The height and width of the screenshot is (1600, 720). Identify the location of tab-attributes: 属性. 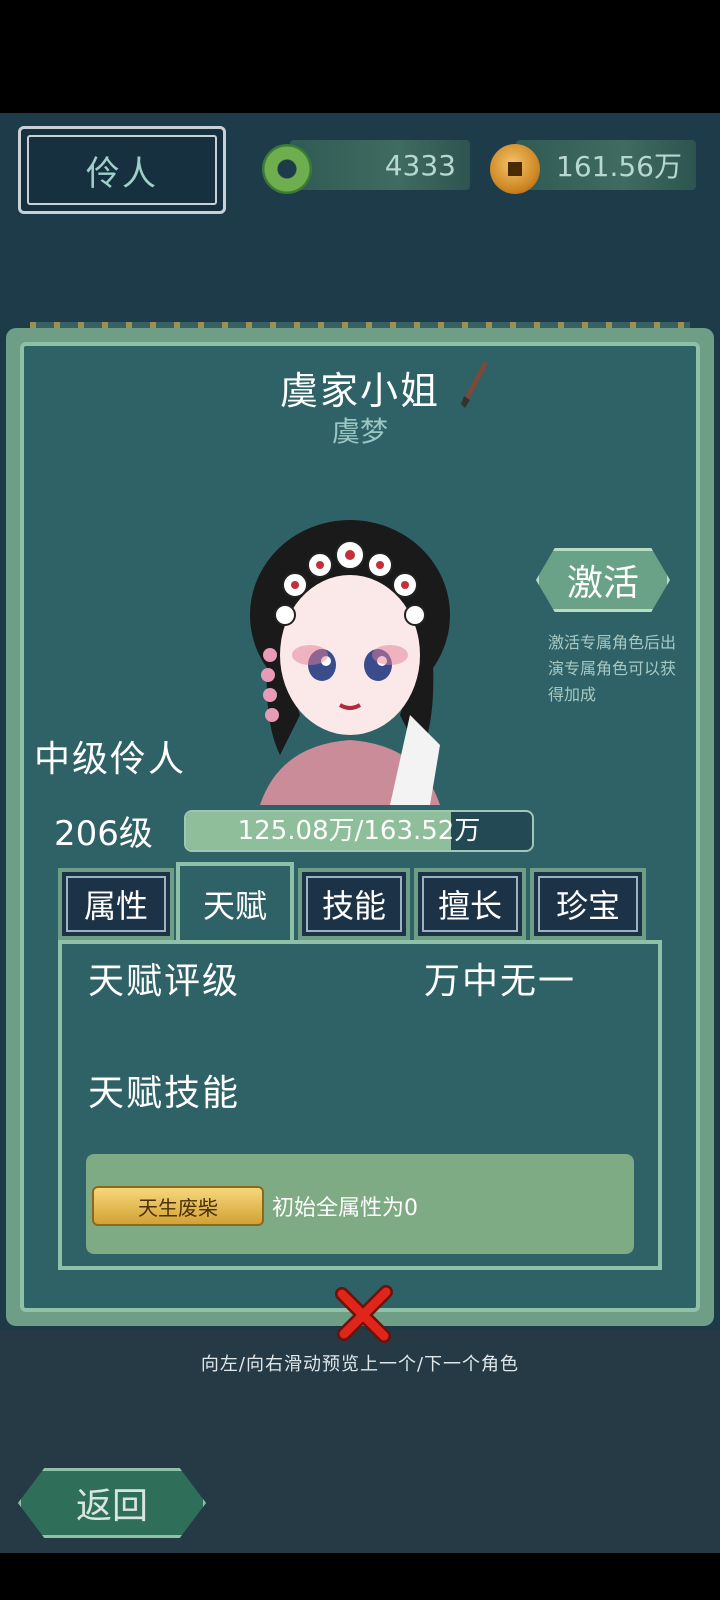
(116, 904).